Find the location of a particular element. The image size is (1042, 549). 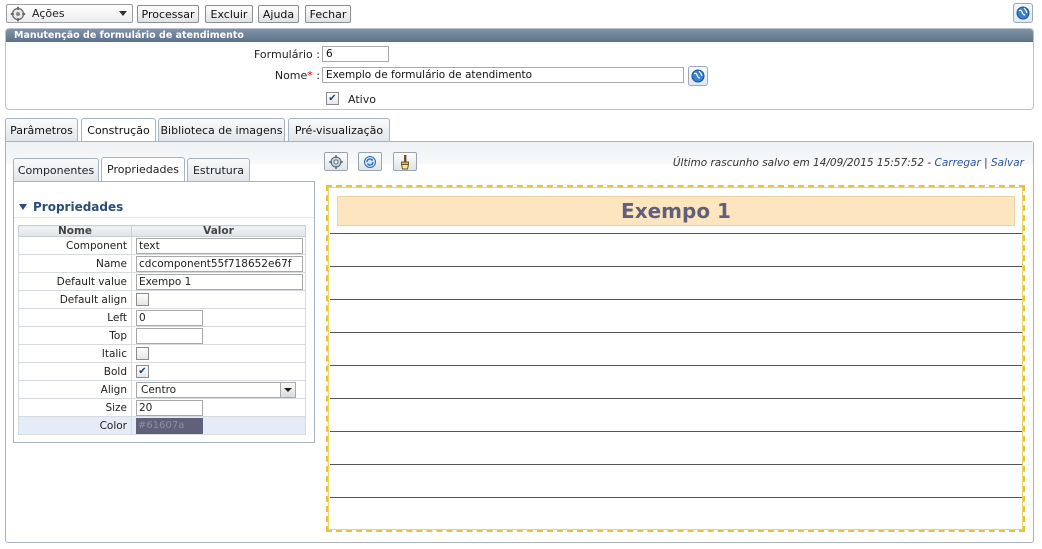

active-checkbox: ✔ is located at coordinates (332, 98).